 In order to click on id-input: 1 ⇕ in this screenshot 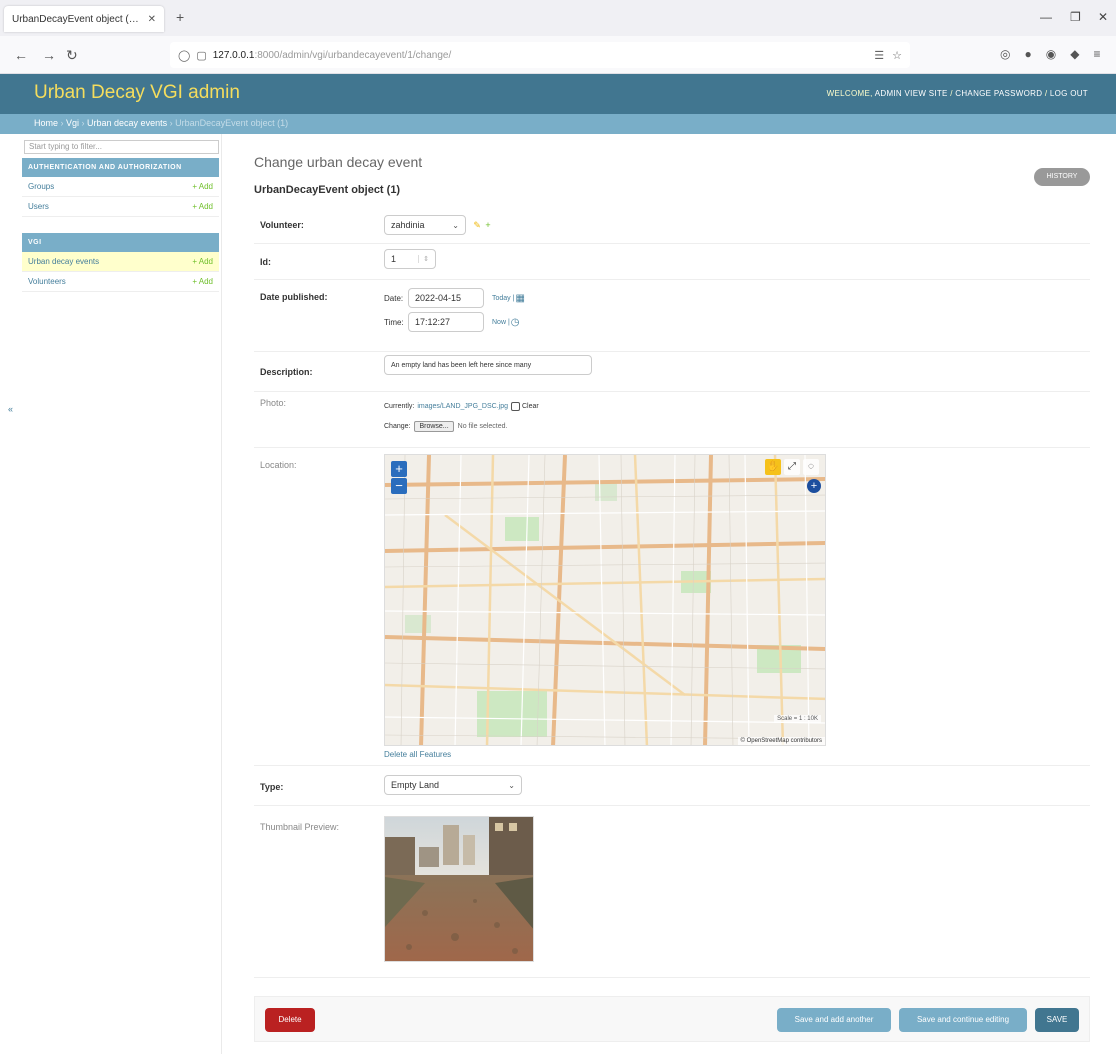, I will do `click(410, 259)`.